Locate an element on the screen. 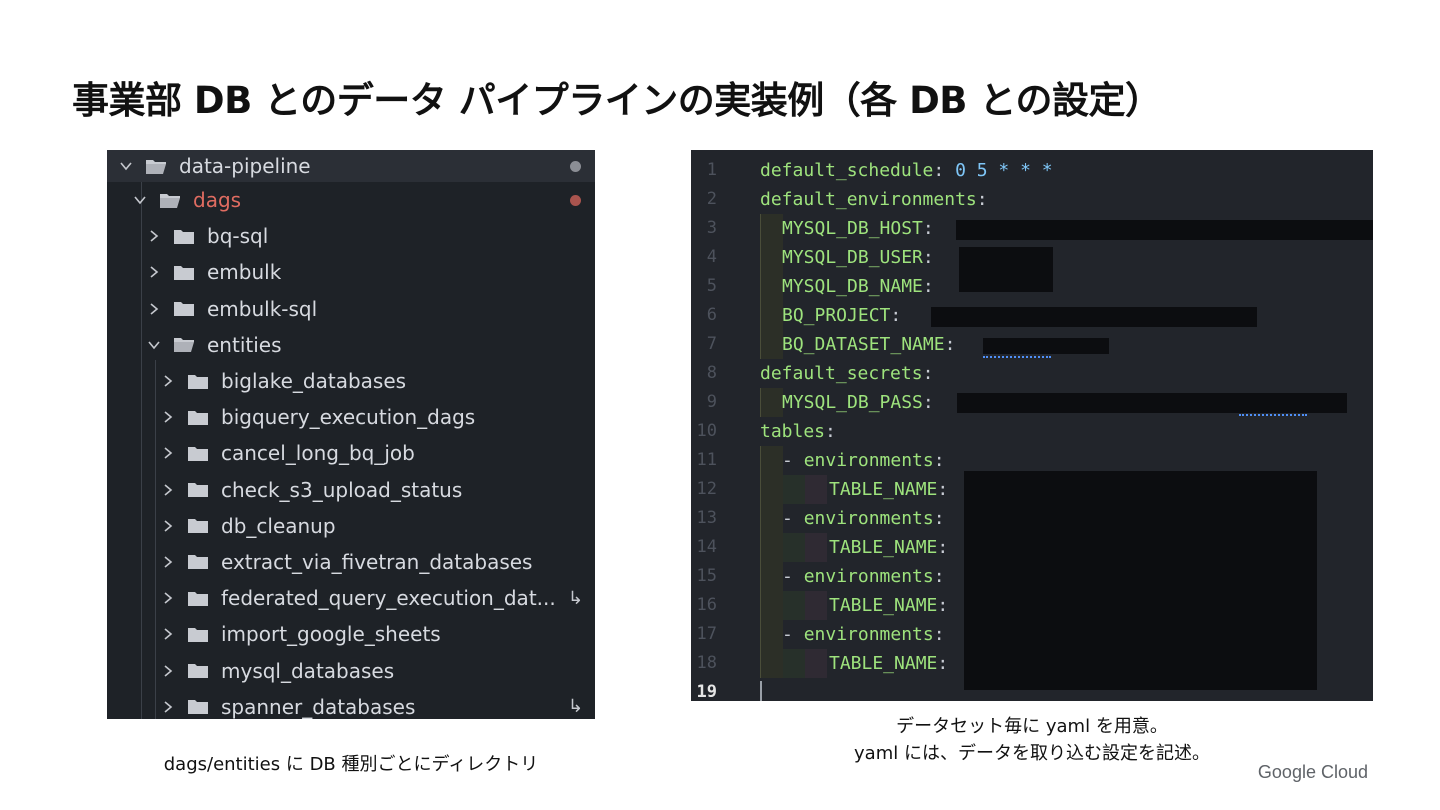 The image size is (1440, 810). yaml-key: TABLE_NAME is located at coordinates (883, 605).